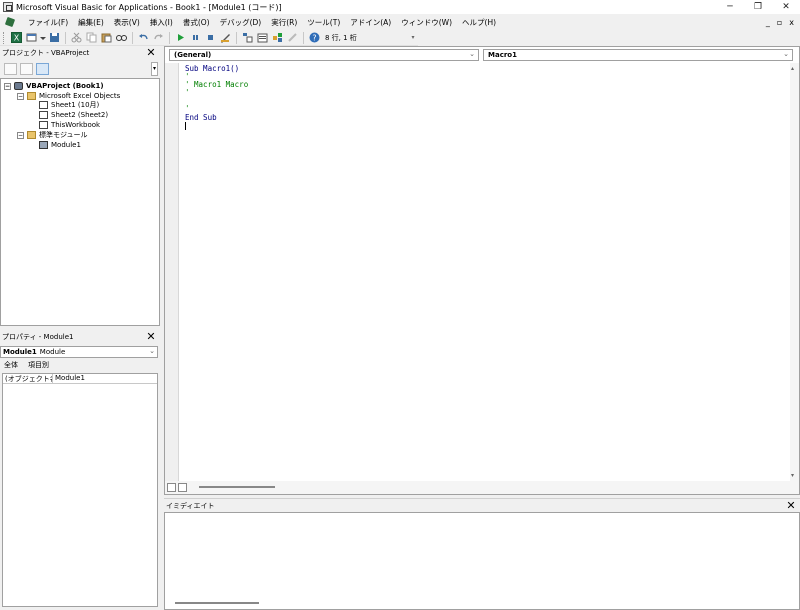 This screenshot has width=800, height=610. I want to click on standard-toolbar: X ? 8 行, 1 桁 ▾, so click(209, 38).